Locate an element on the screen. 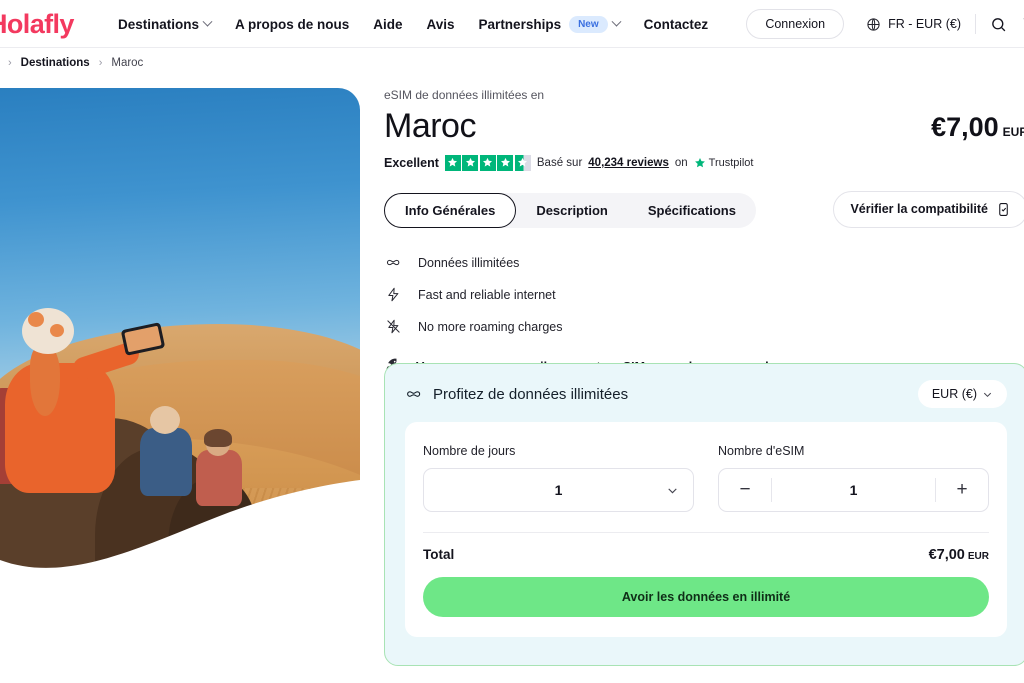  total-row: Total €7,00 EUR is located at coordinates (706, 548).